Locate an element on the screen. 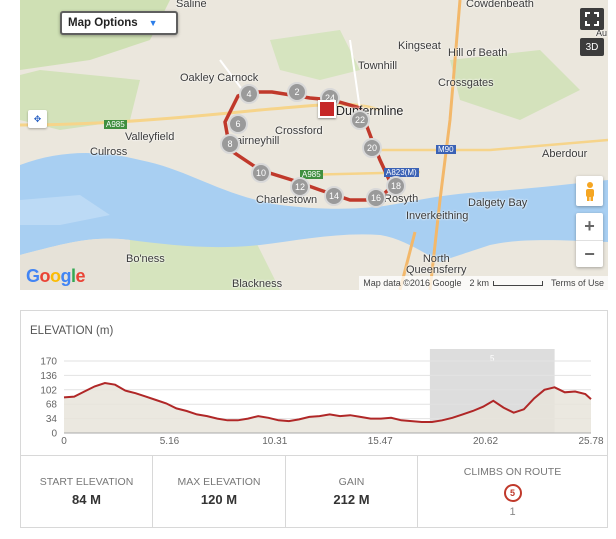 Image resolution: width=616 pixels, height=539 pixels. x-tick-label: 10.31 is located at coordinates (274, 441).